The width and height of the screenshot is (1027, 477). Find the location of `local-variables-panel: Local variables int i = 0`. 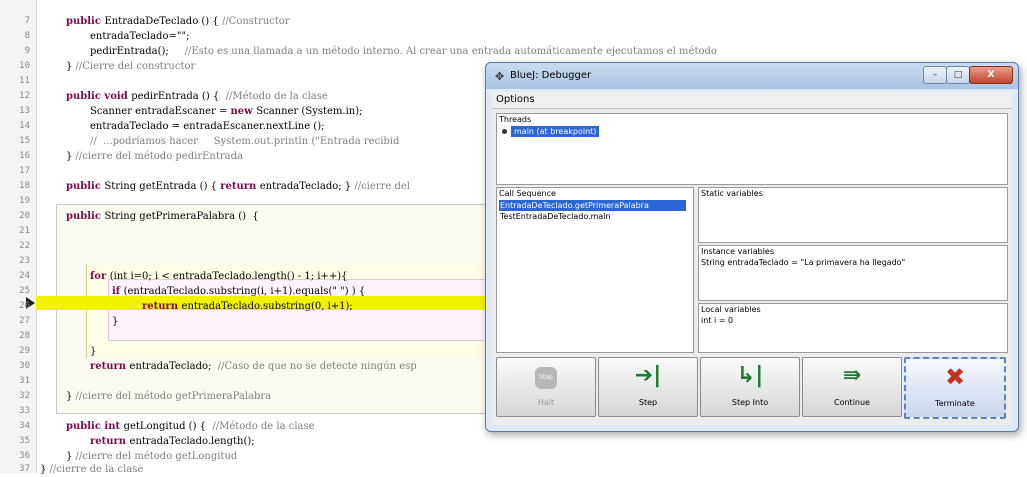

local-variables-panel: Local variables int i = 0 is located at coordinates (853, 328).